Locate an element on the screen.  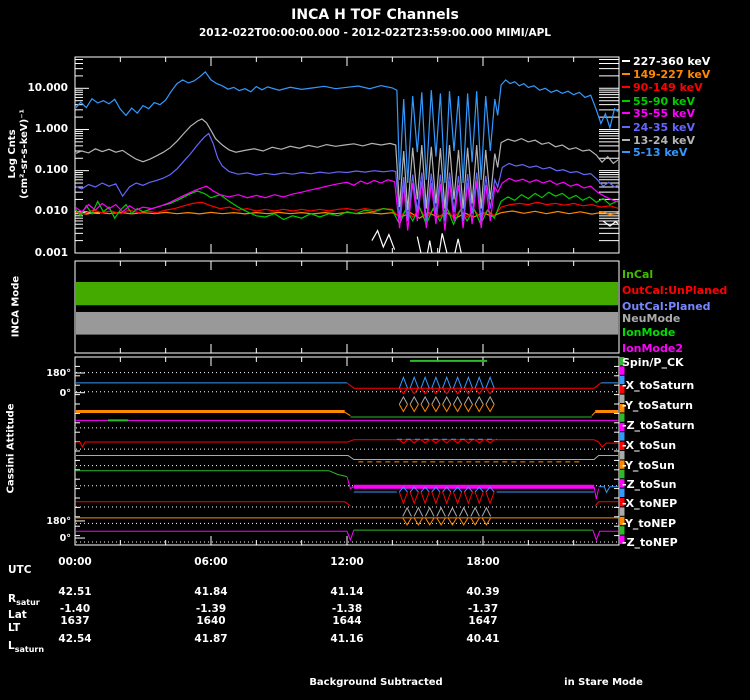
legend-item: -Z_toSun is located at coordinates (649, 484).